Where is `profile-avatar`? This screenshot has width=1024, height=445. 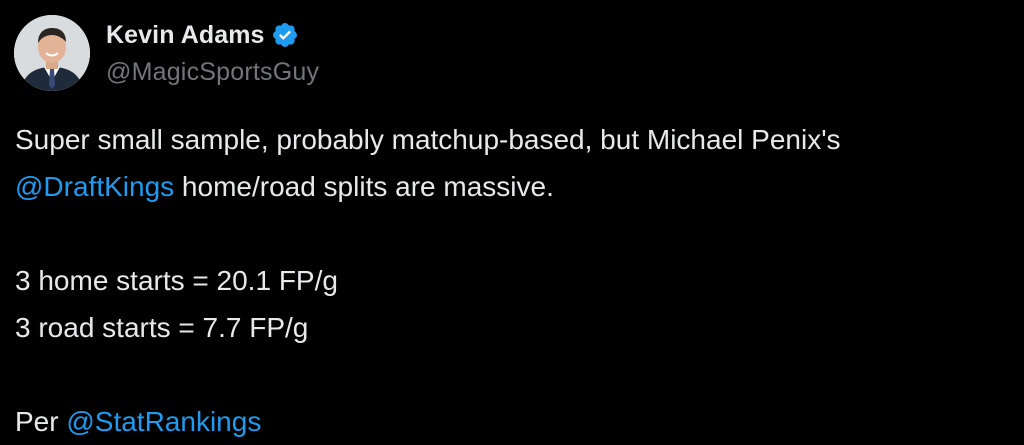
profile-avatar is located at coordinates (52, 53).